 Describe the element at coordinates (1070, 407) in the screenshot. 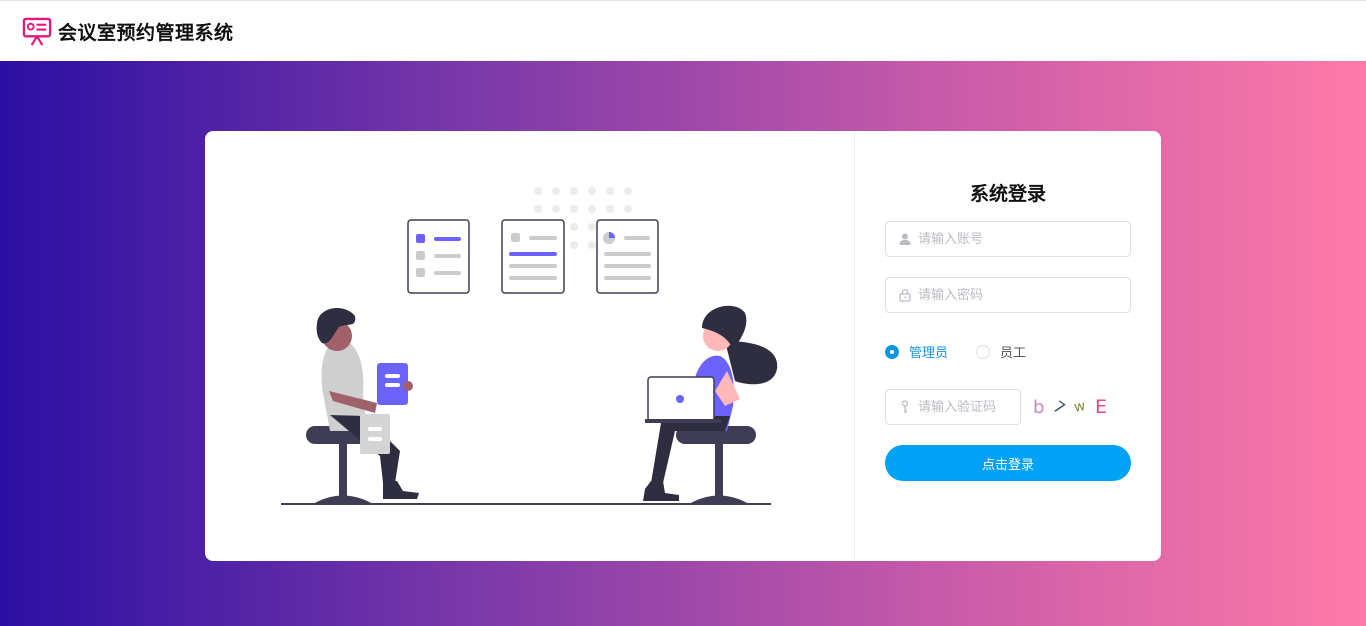

I see `captcha-image: b 7 w E` at that location.